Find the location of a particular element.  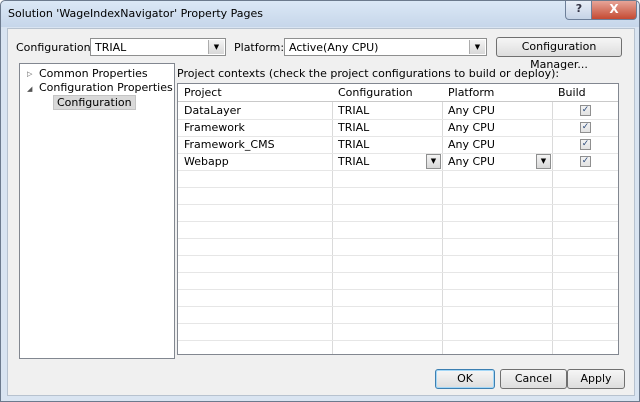

column-header-project: Project is located at coordinates (255, 92).